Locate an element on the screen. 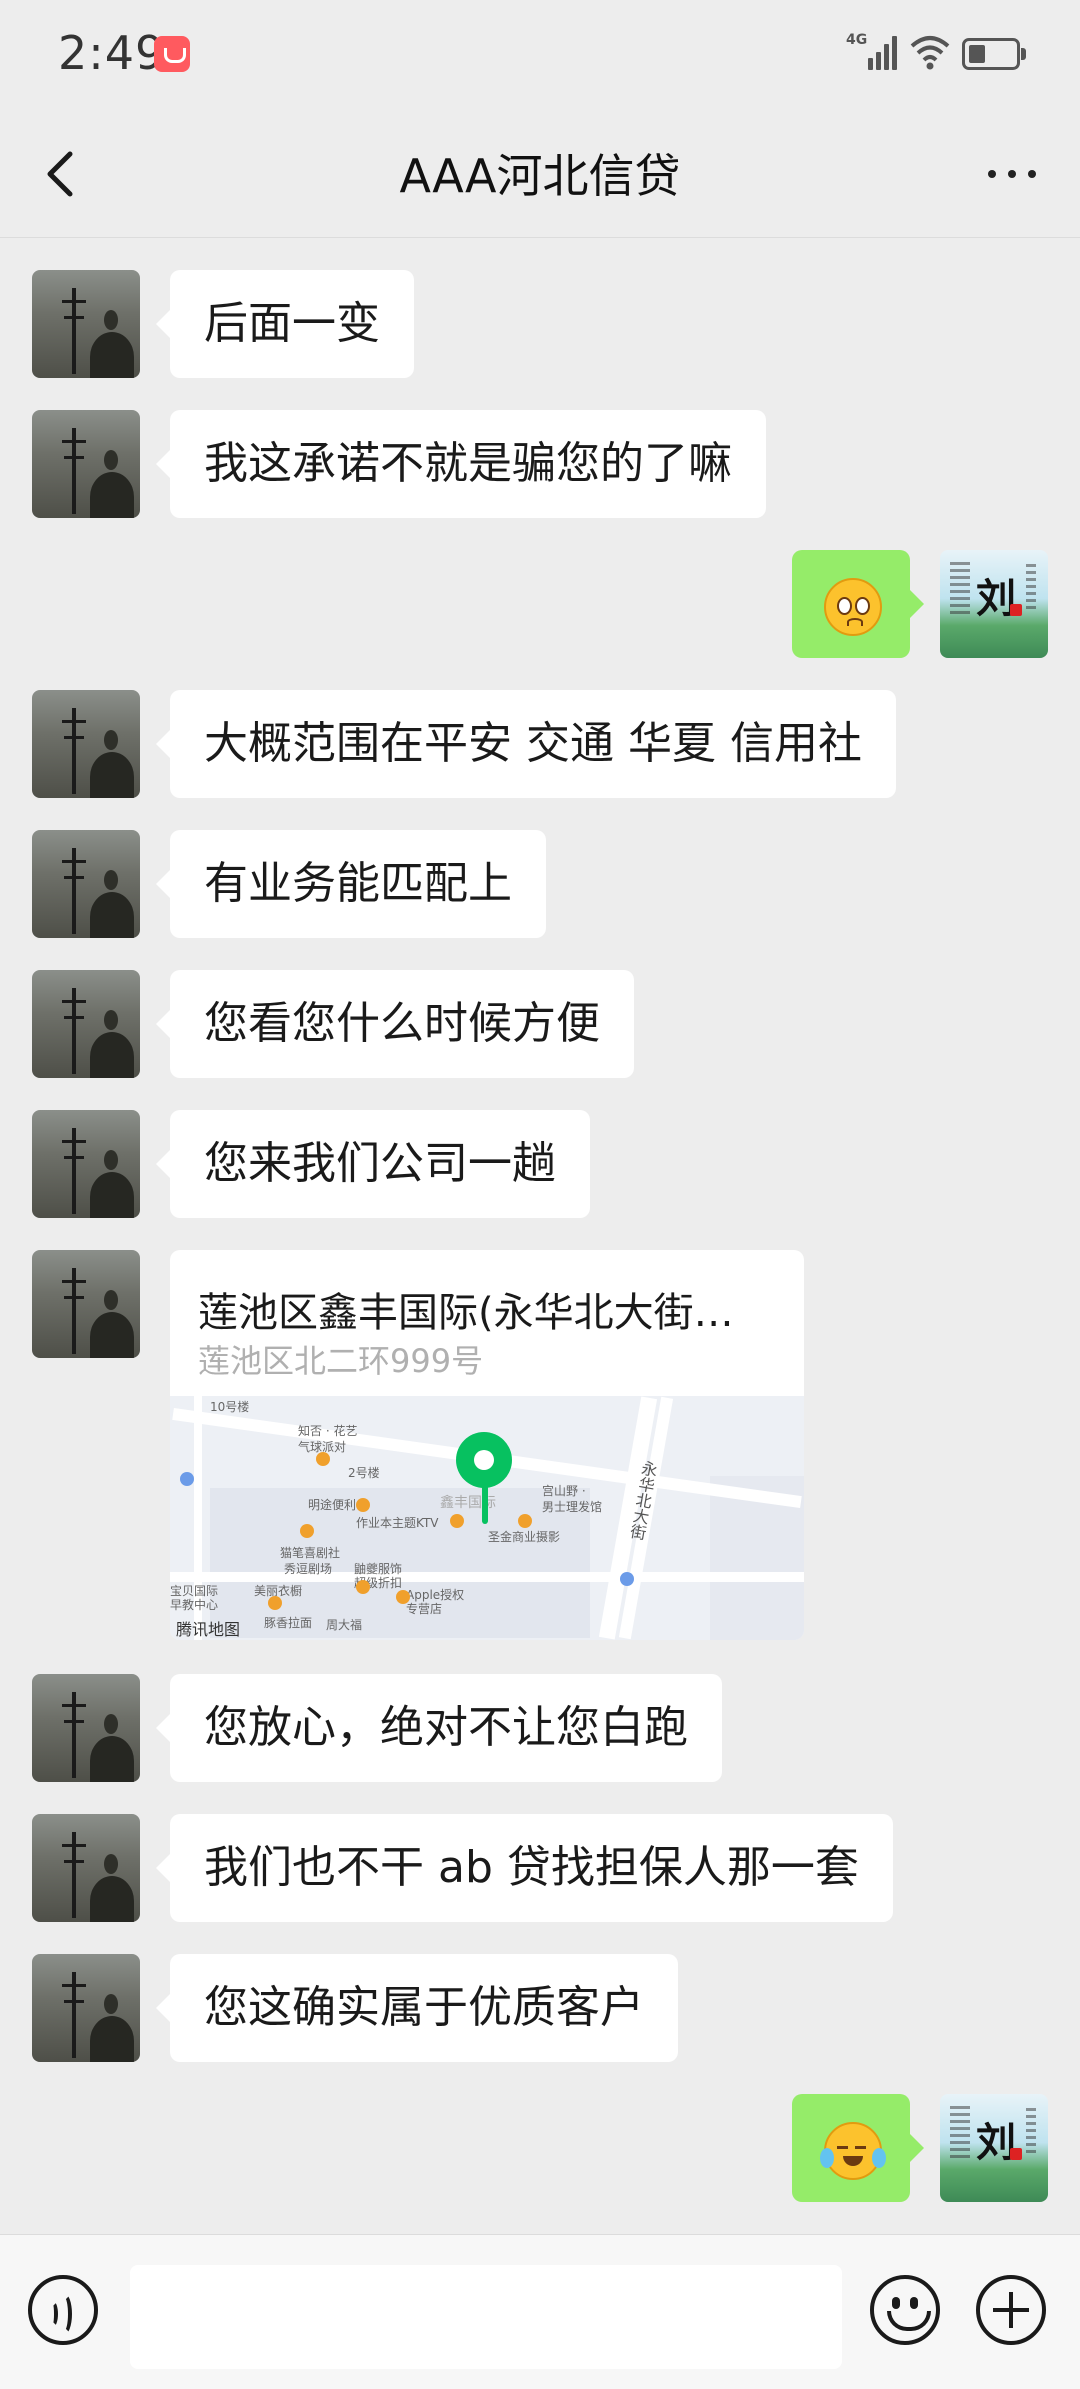  network-type: 4G is located at coordinates (857, 40).